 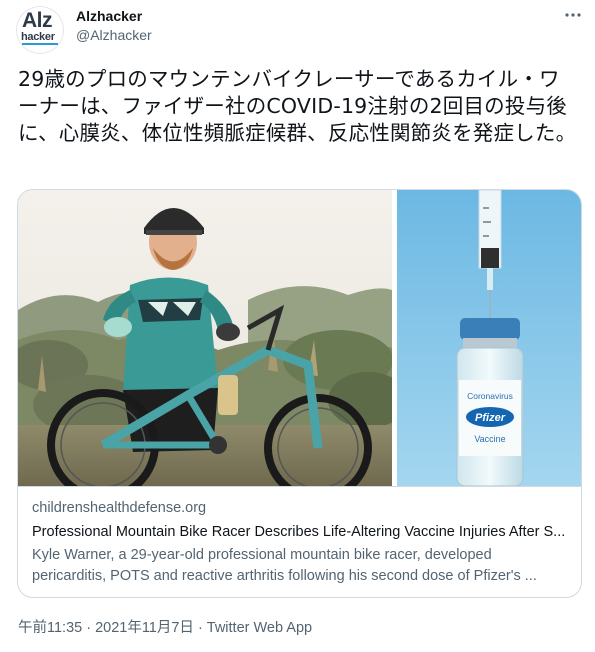 I want to click on vial-label-top: Coronavirus, so click(x=490, y=396).